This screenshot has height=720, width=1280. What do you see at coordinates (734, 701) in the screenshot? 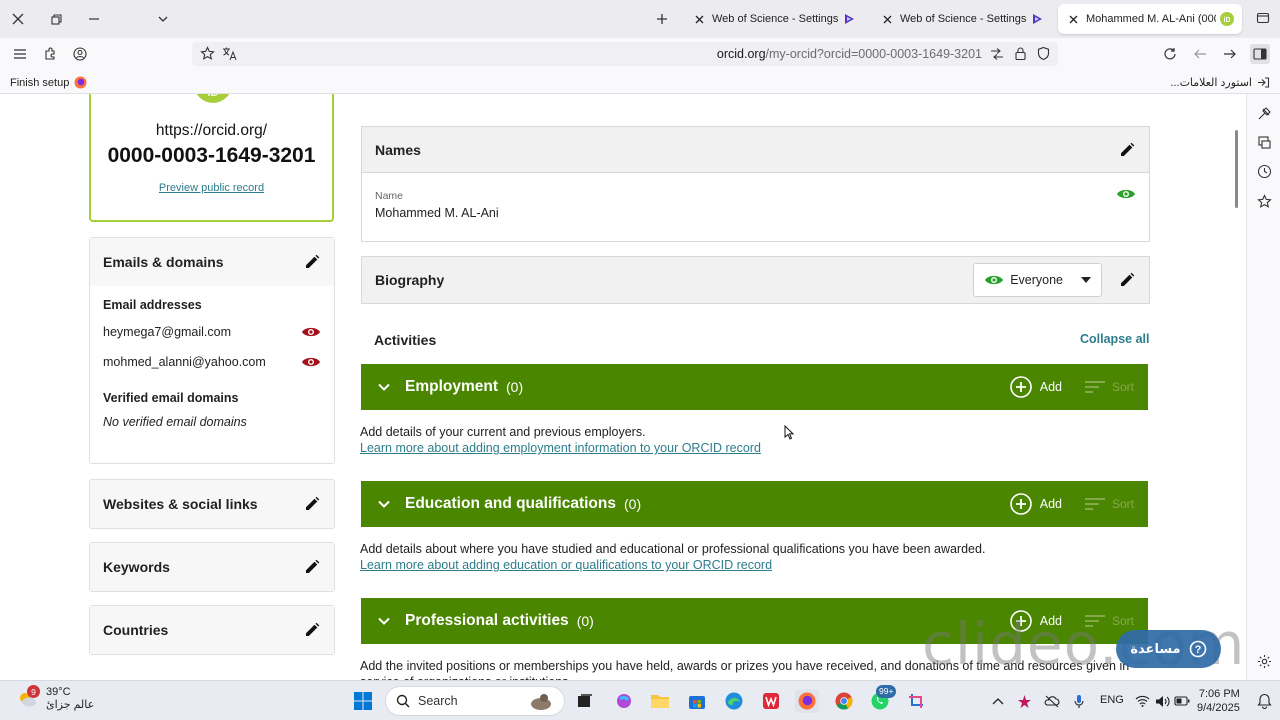
I see `edge-browser-icon` at bounding box center [734, 701].